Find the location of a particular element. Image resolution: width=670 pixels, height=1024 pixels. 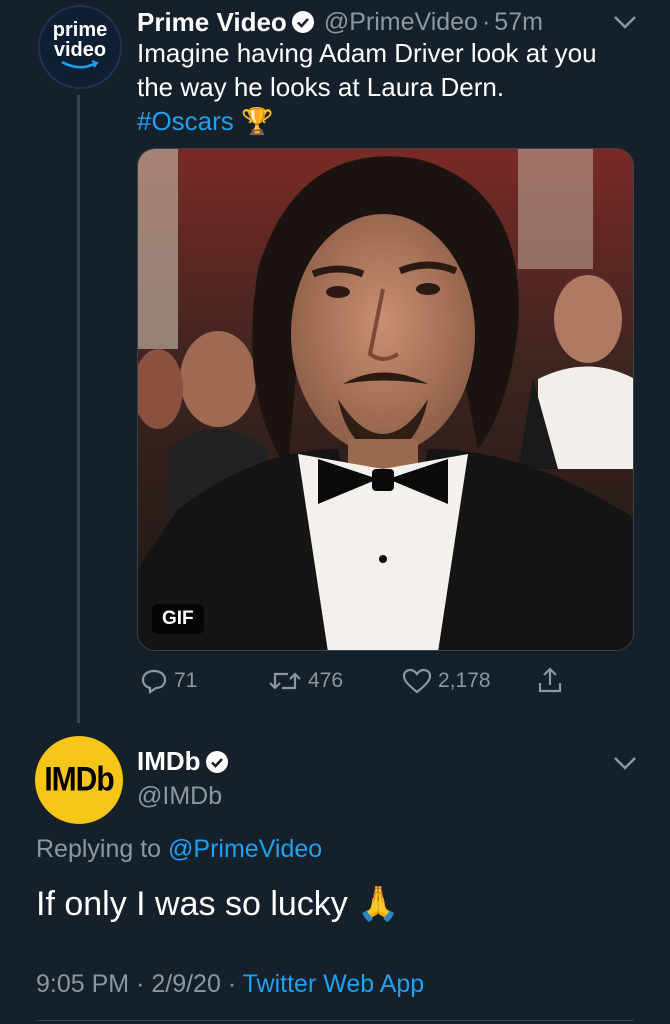

author-name: Prime Video is located at coordinates (212, 22).